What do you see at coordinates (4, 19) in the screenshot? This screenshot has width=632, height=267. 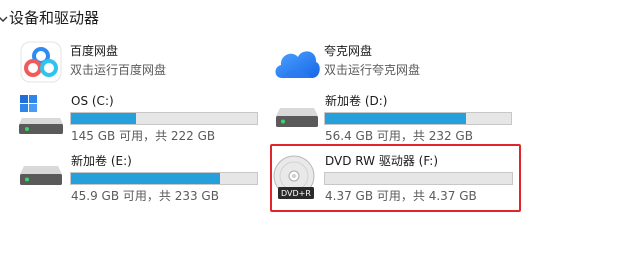 I see `chevron-down-icon` at bounding box center [4, 19].